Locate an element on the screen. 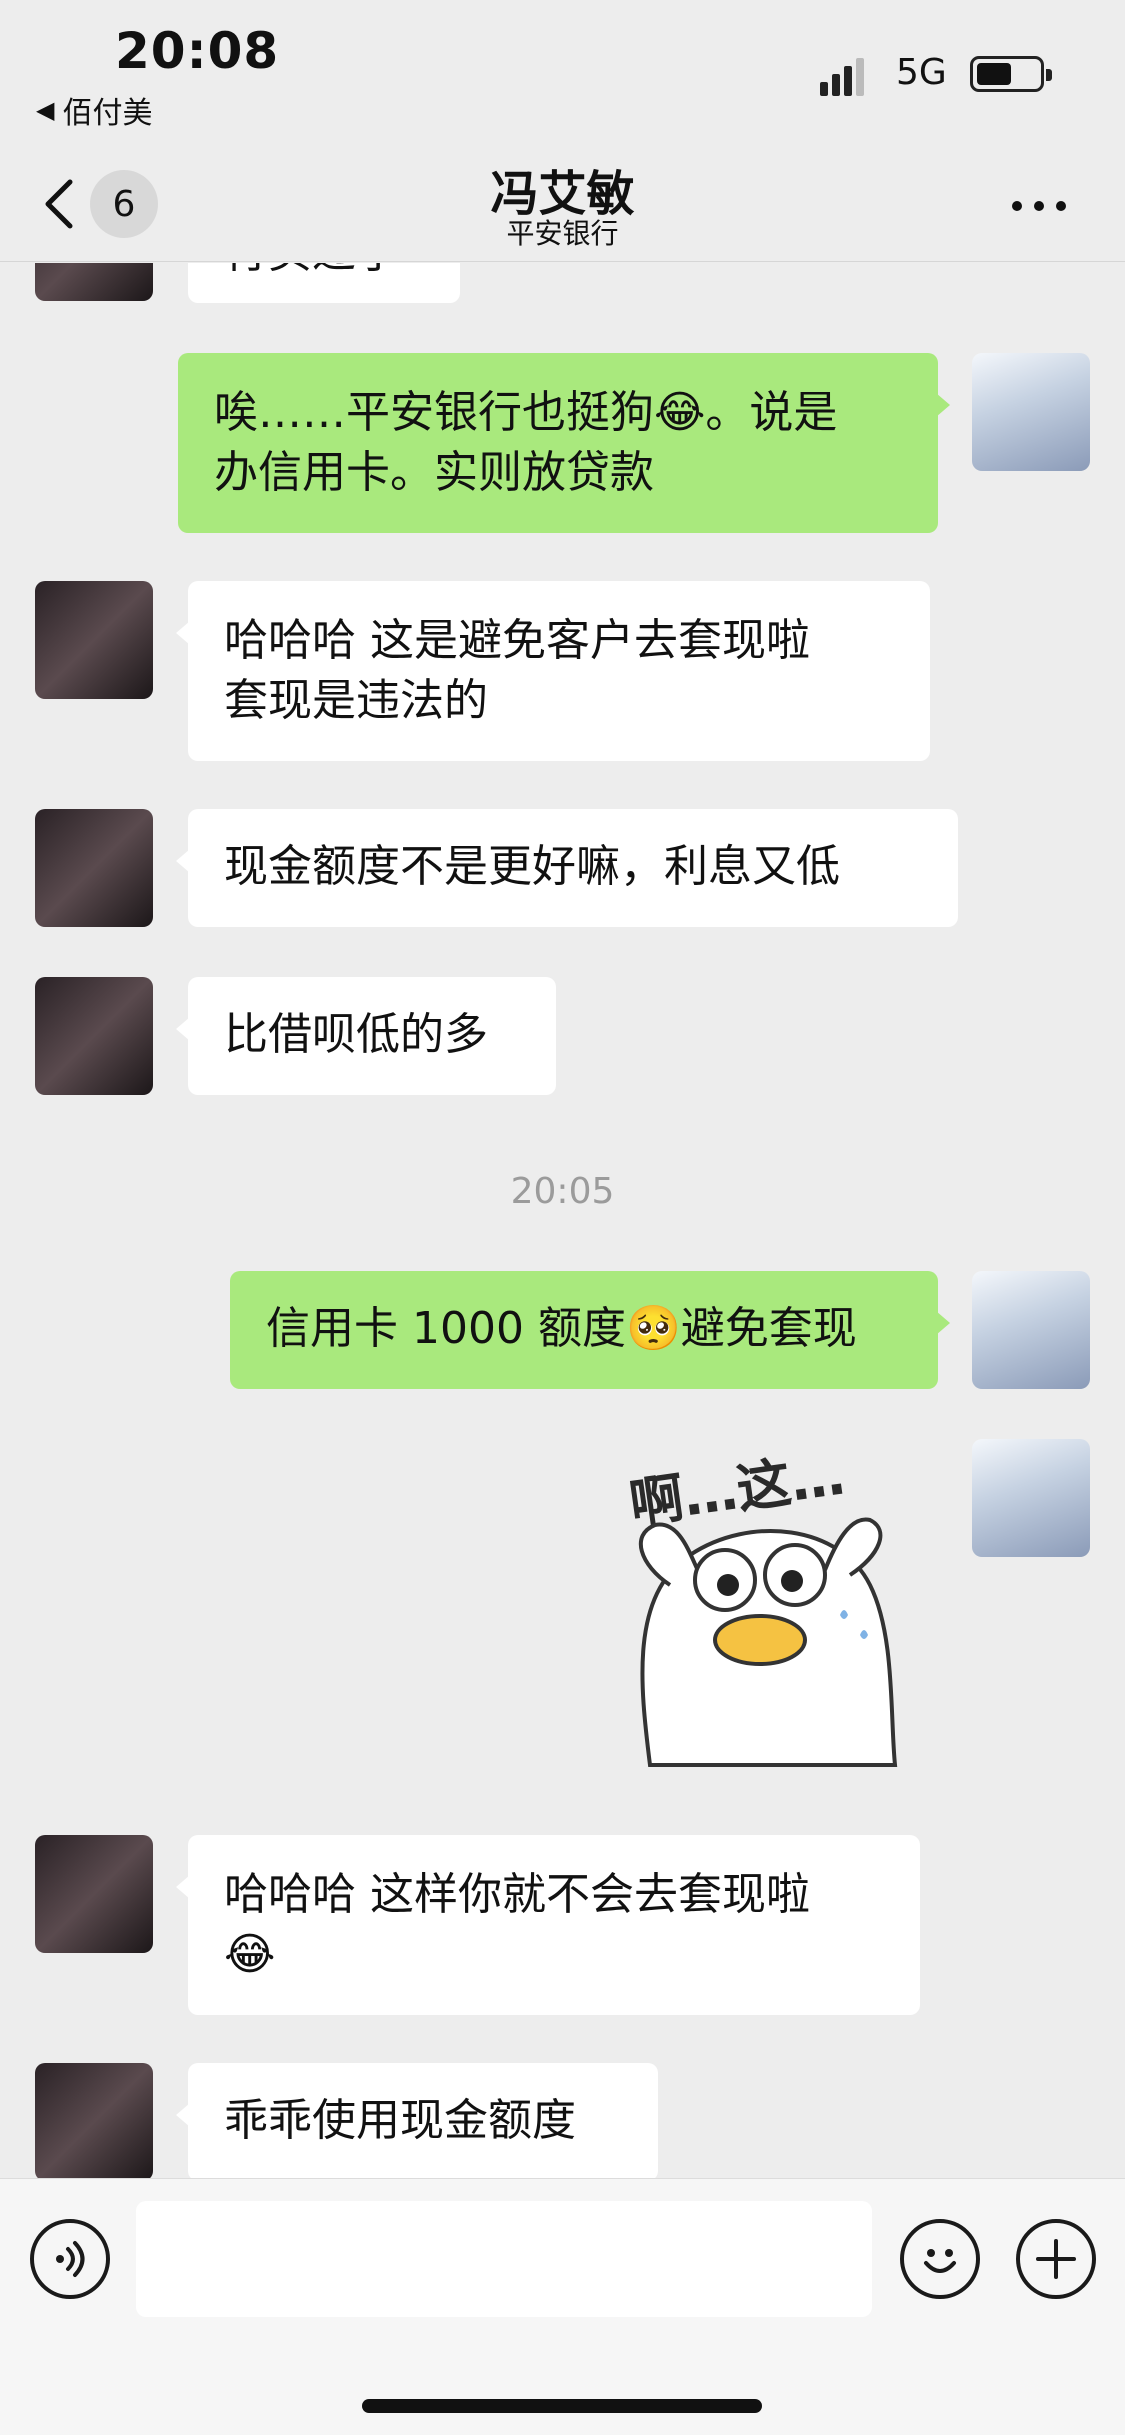 The width and height of the screenshot is (1125, 2435). message-bubble: 哈哈哈 这样你就不会去套现啦 😂 is located at coordinates (548, 1925).